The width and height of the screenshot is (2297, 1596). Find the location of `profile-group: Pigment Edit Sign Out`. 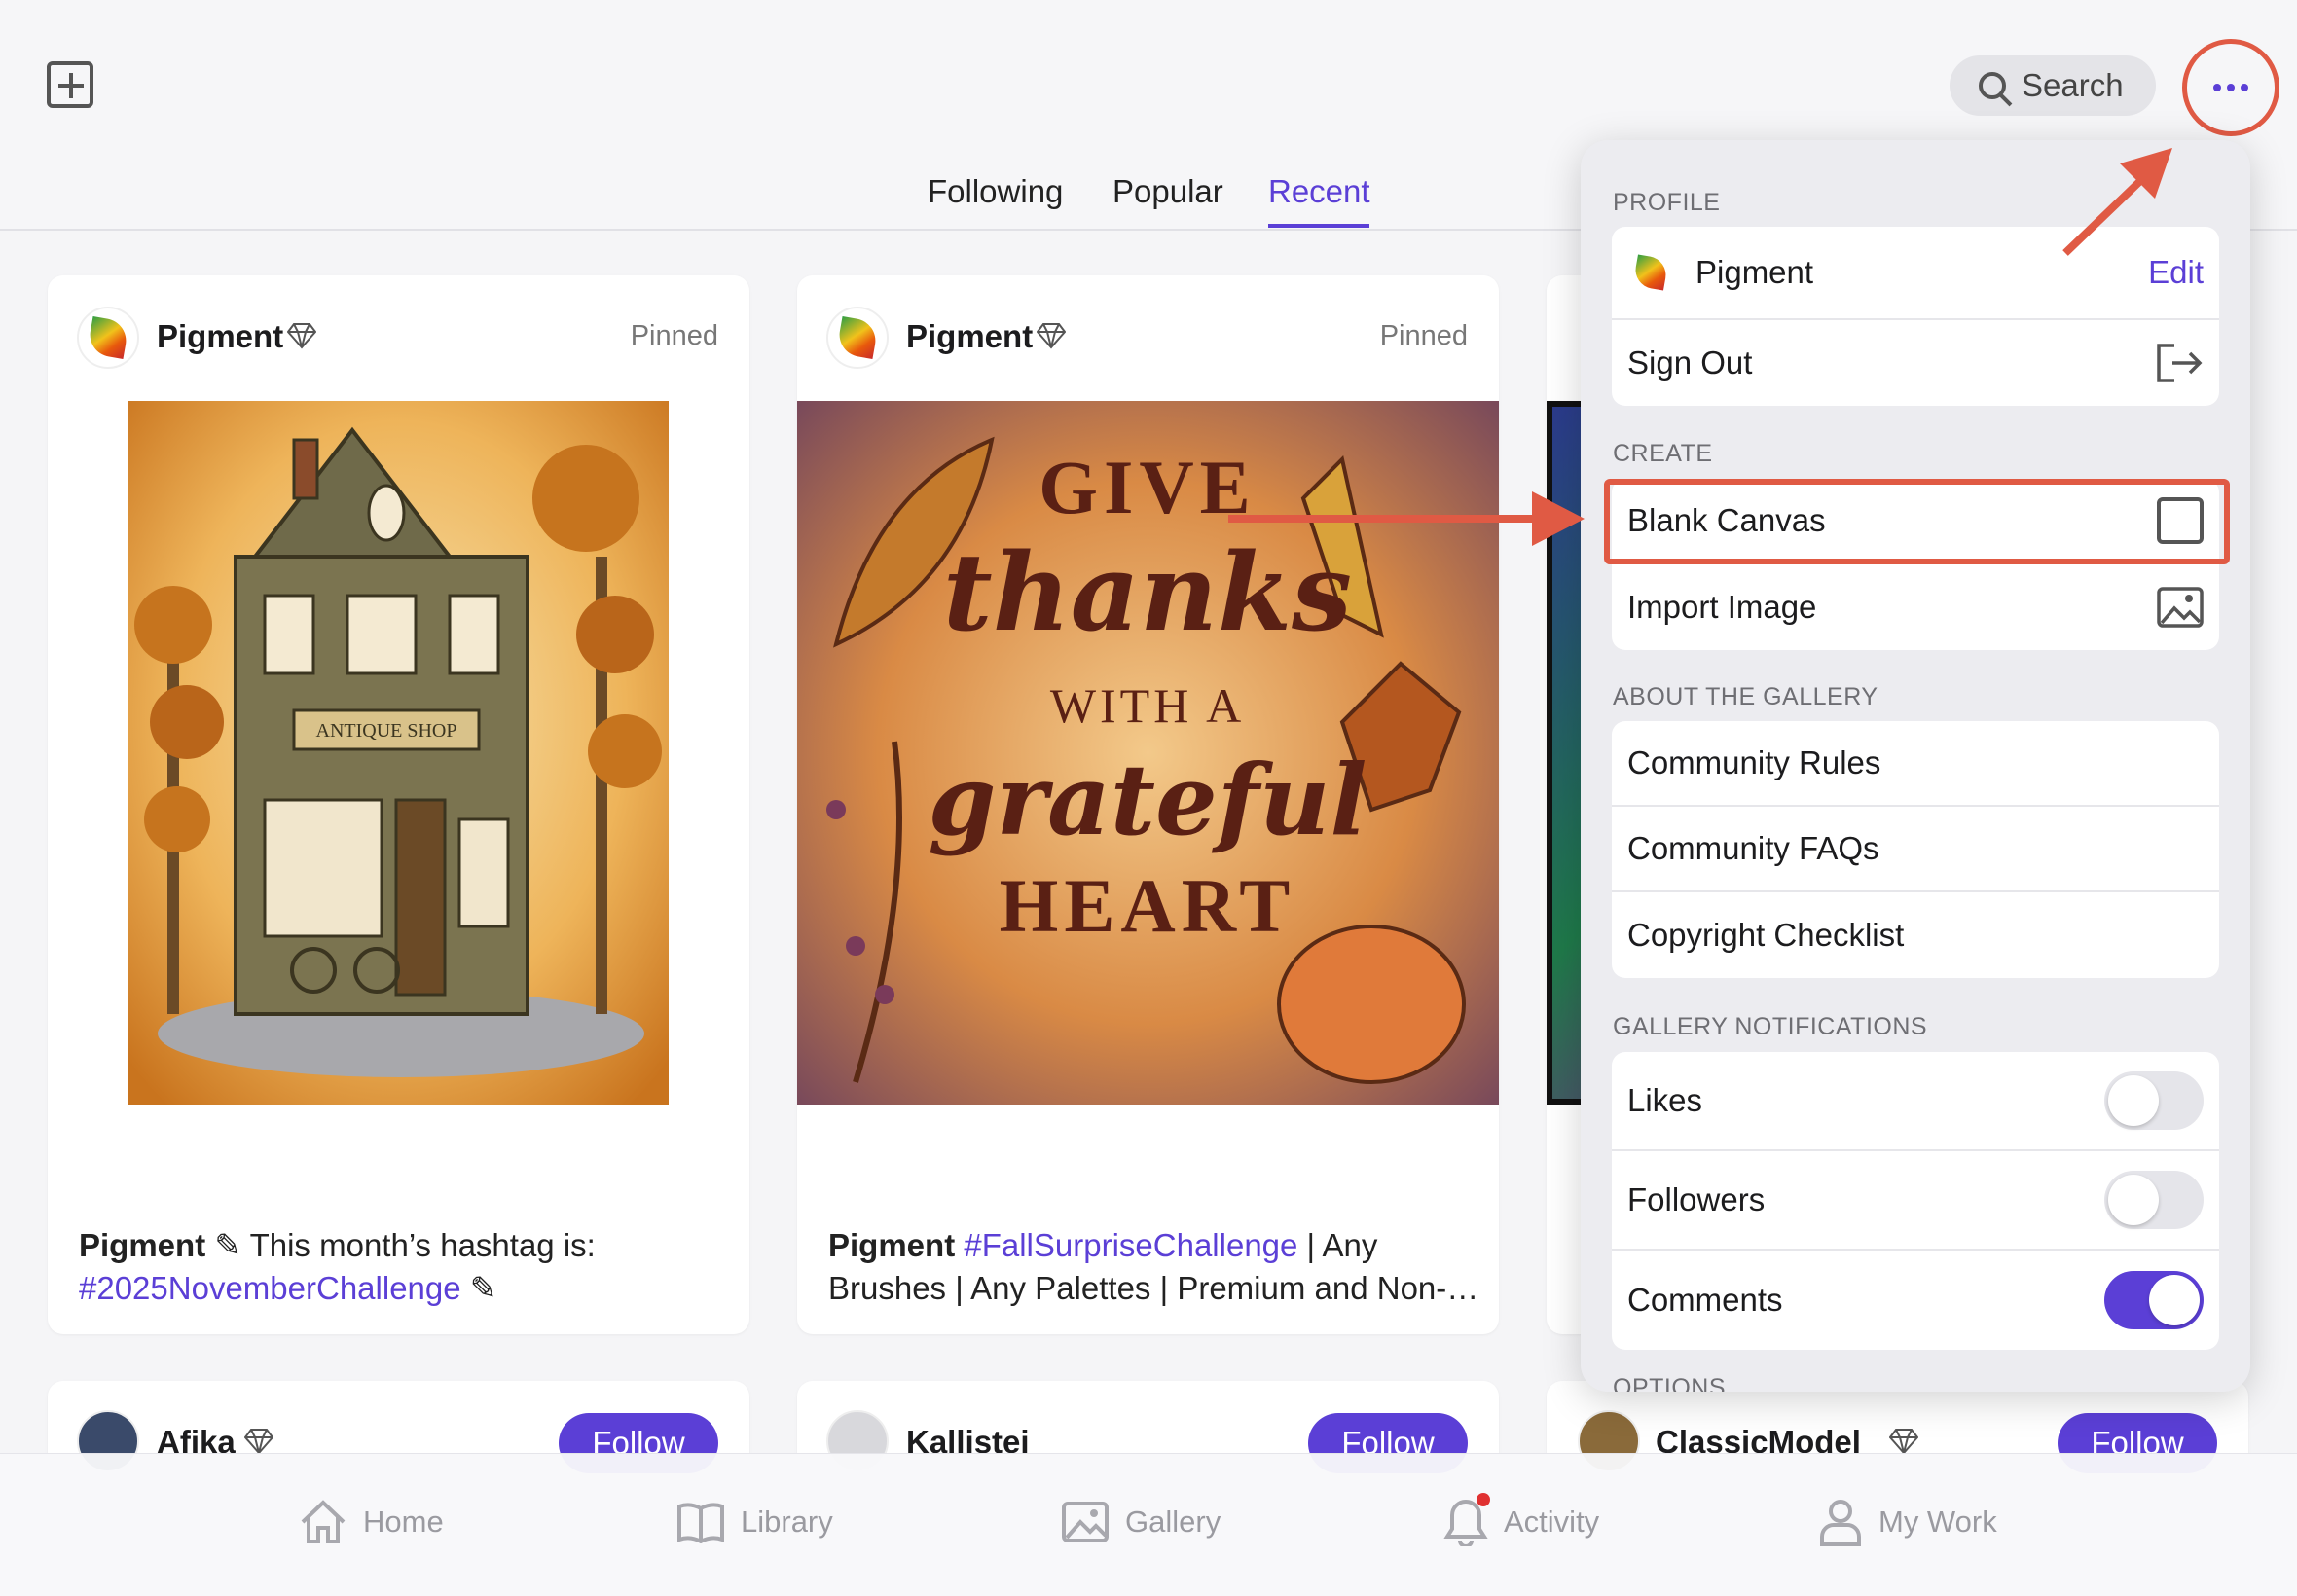

profile-group: Pigment Edit Sign Out is located at coordinates (1915, 316).